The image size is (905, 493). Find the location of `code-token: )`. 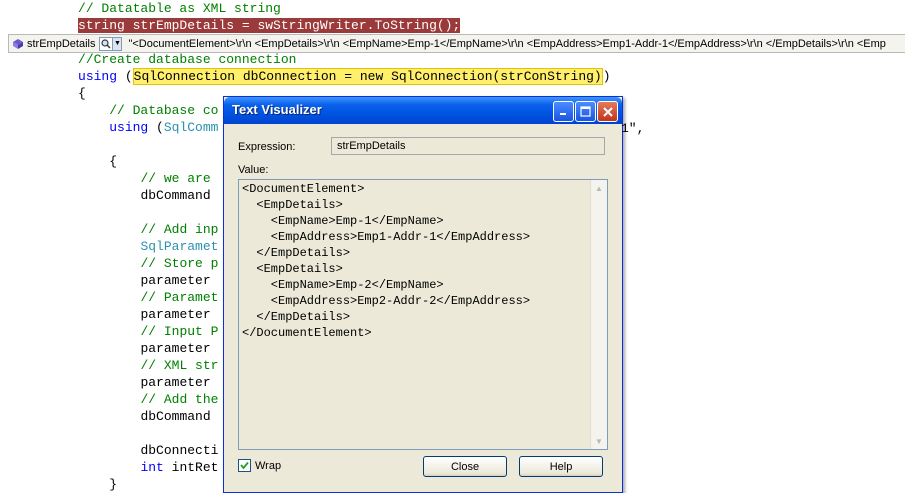

code-token: ) is located at coordinates (606, 76).